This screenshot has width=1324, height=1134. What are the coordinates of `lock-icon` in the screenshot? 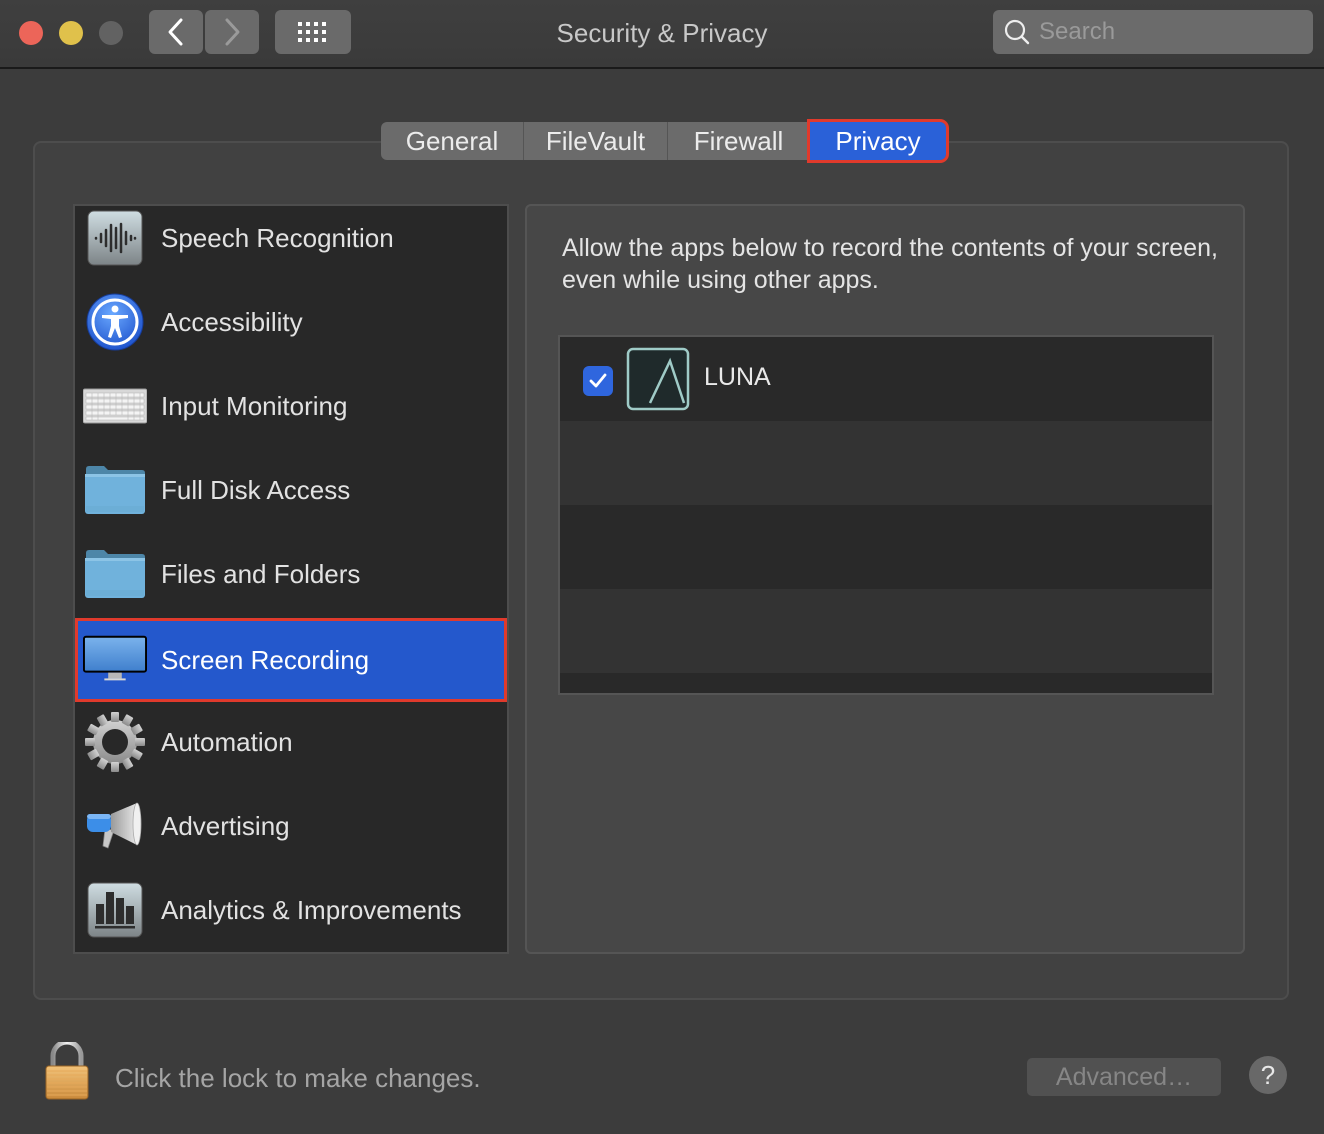 It's located at (67, 1069).